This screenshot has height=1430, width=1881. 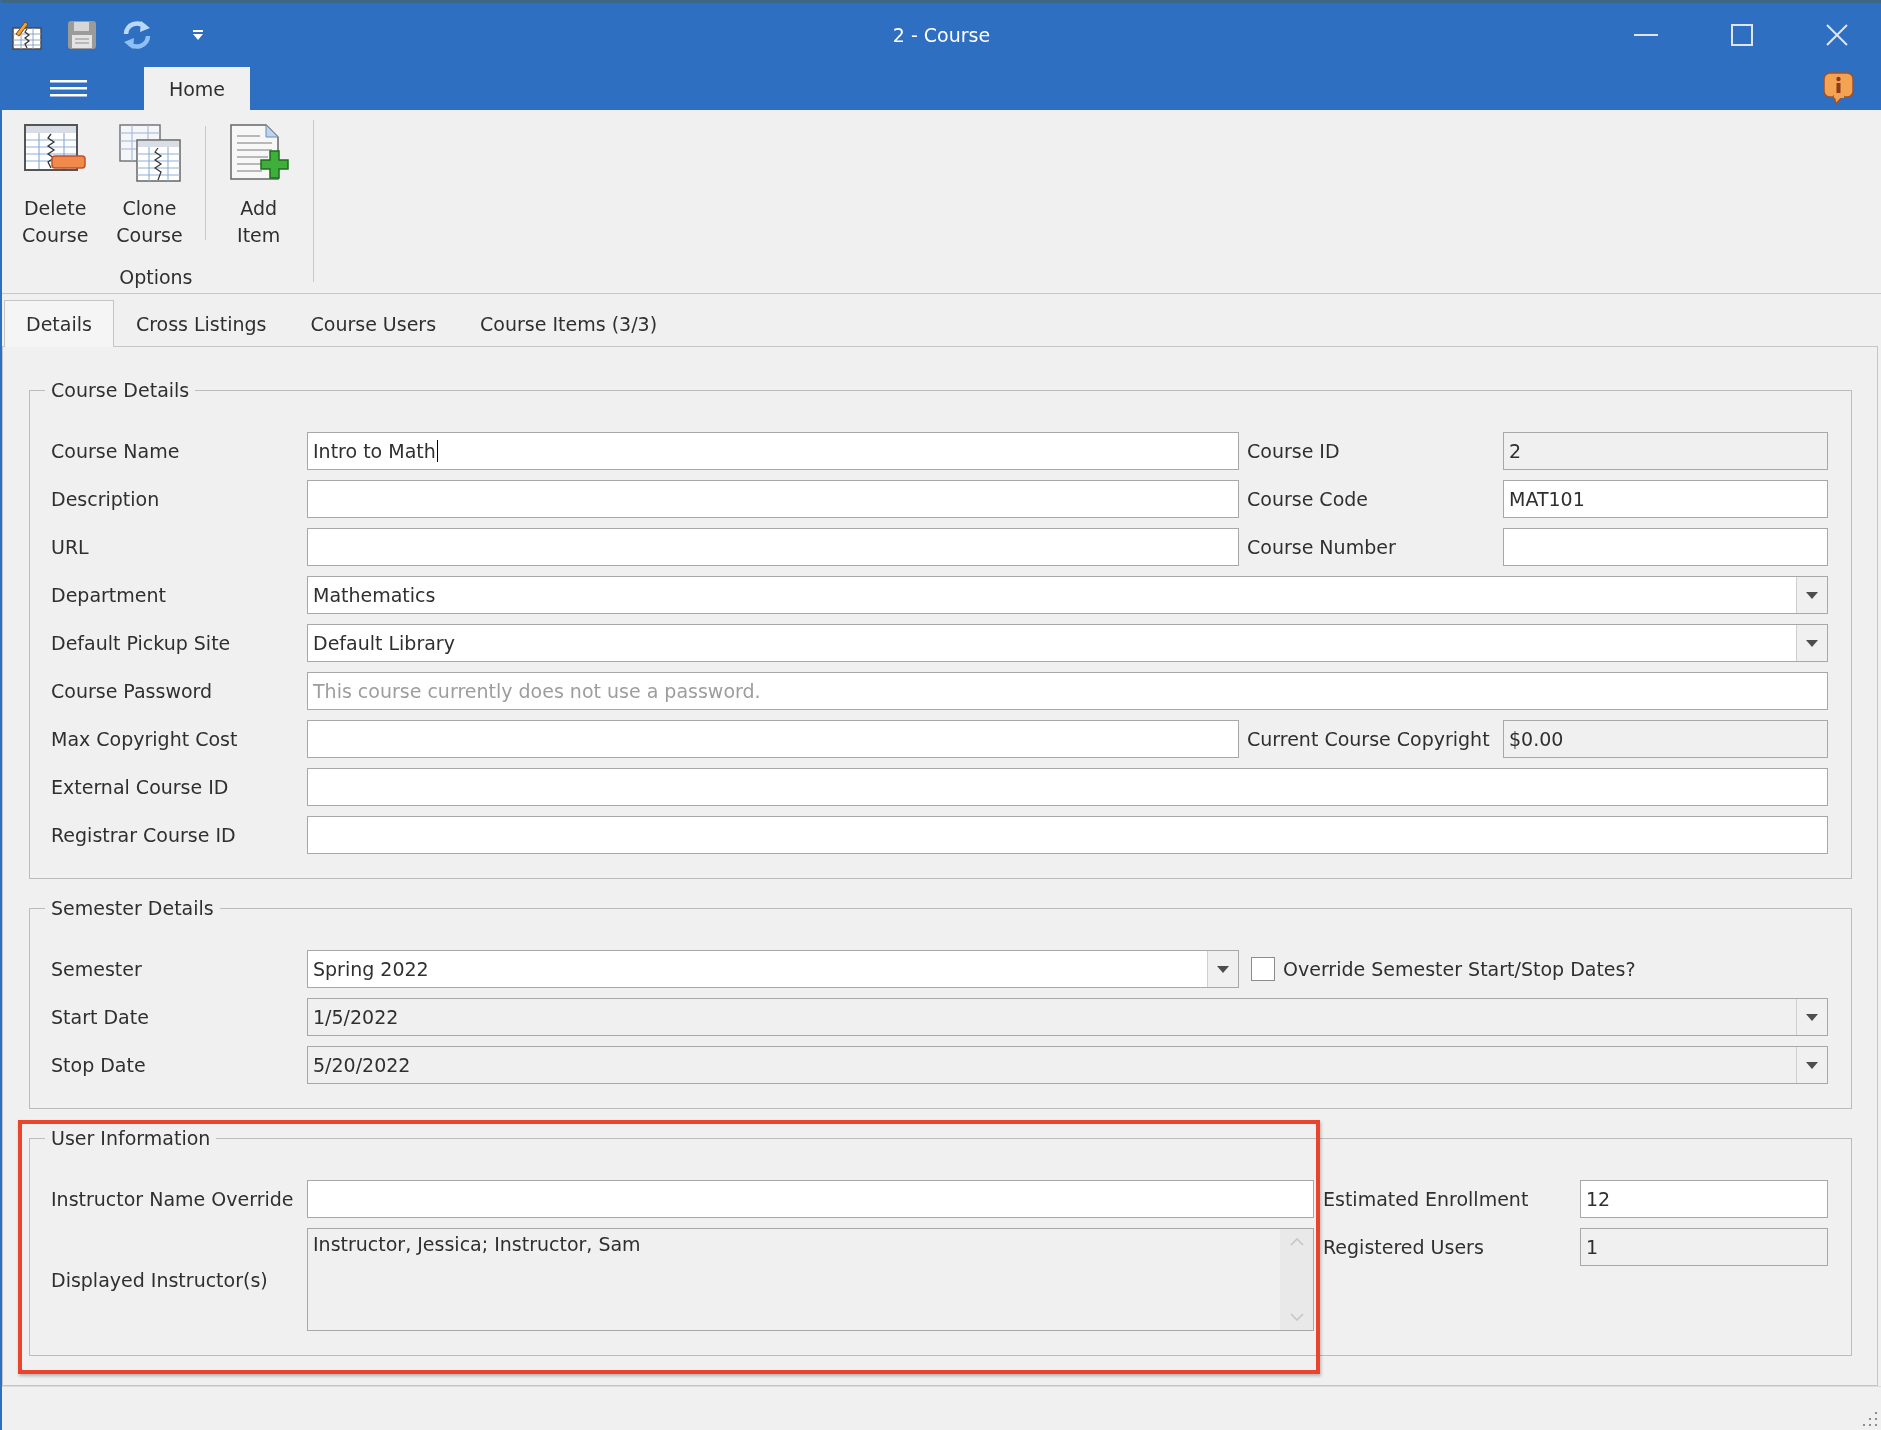 What do you see at coordinates (197, 88) in the screenshot?
I see `ribbon-tab: Home` at bounding box center [197, 88].